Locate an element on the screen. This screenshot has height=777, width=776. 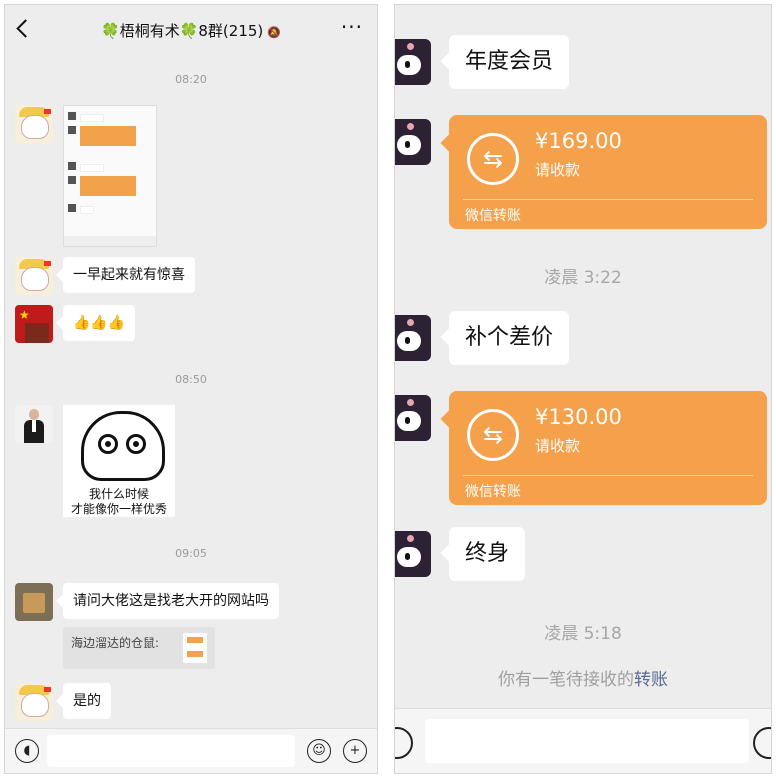
pending-transfer-notice: 你有一笔待接收的转账 is located at coordinates (583, 677).